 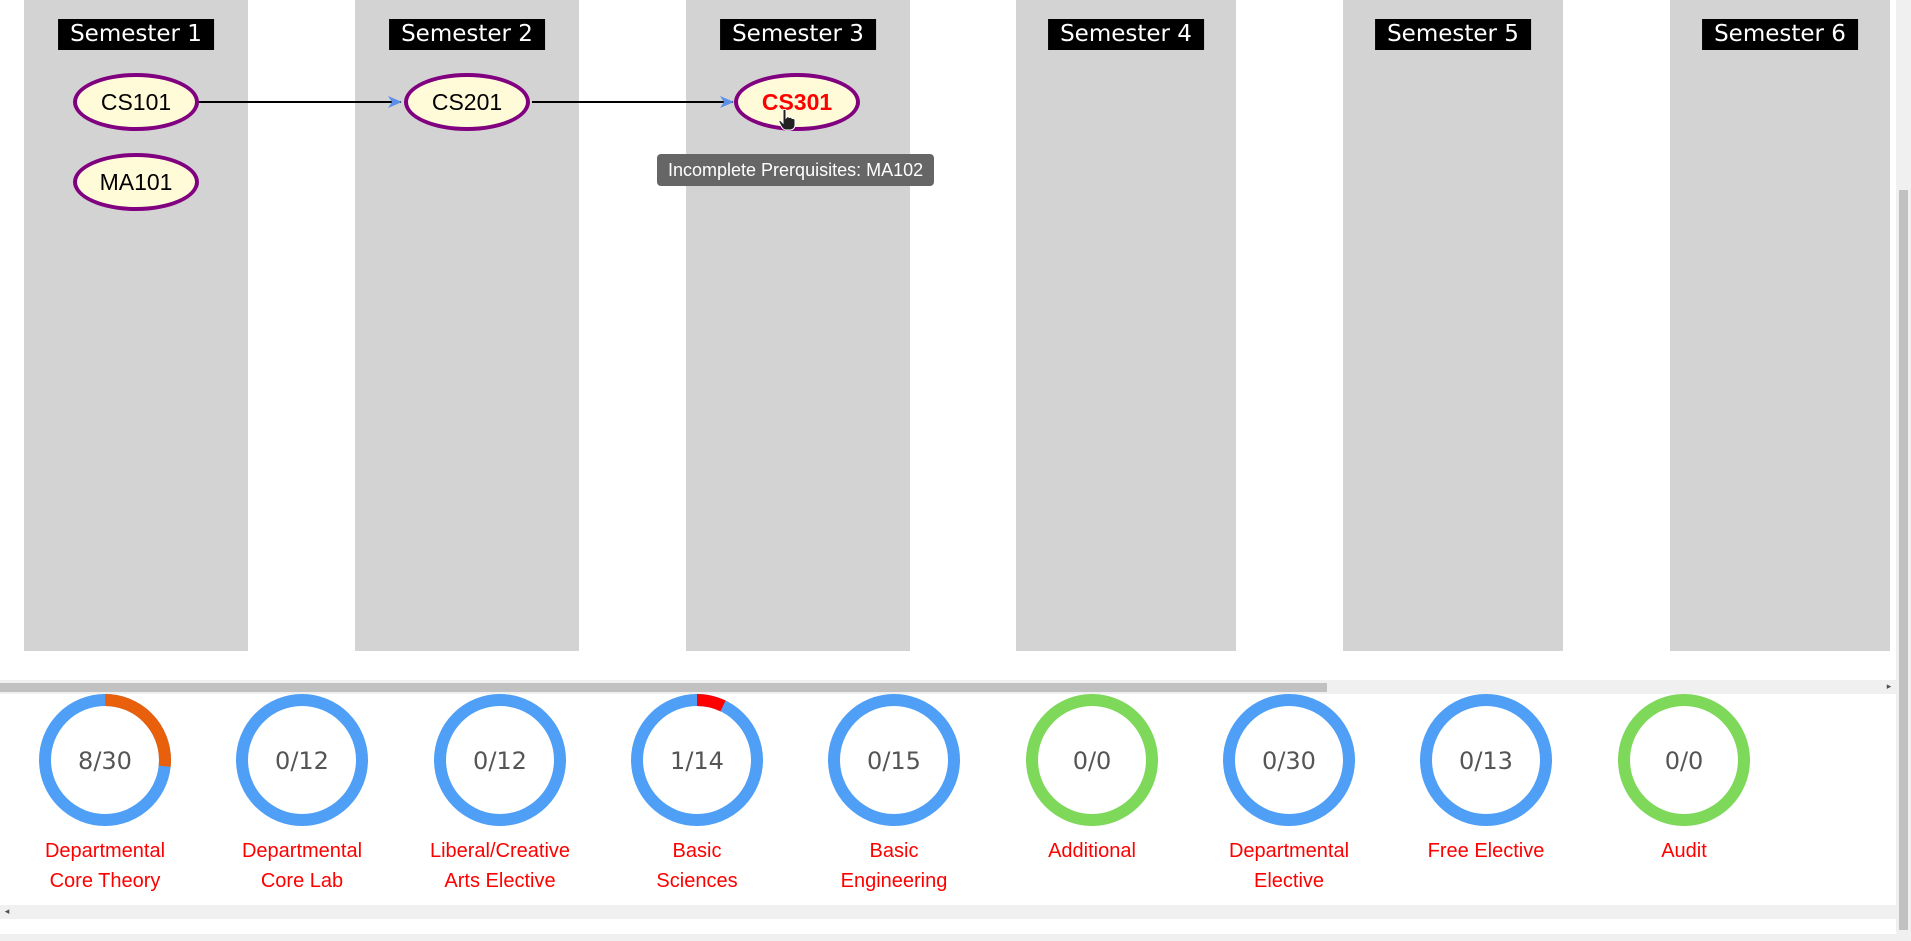 What do you see at coordinates (500, 881) in the screenshot?
I see `category-label-line2: Arts Elective` at bounding box center [500, 881].